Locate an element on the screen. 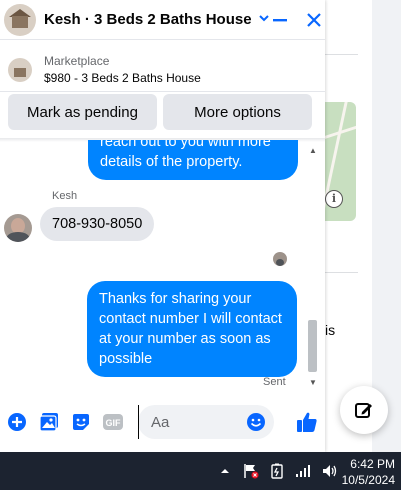 The image size is (401, 490). thumbs-up-icon is located at coordinates (307, 422).